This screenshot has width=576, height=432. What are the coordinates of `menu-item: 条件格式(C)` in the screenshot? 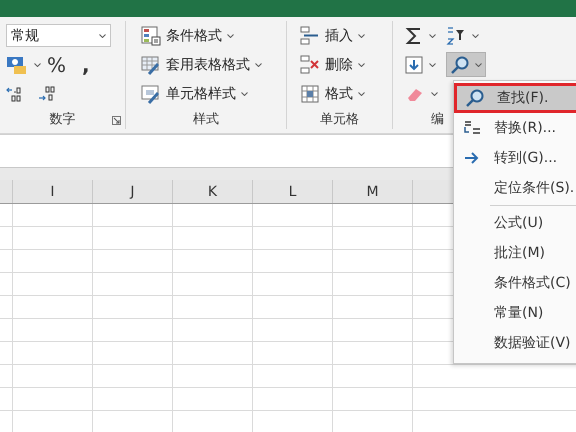 It's located at (515, 283).